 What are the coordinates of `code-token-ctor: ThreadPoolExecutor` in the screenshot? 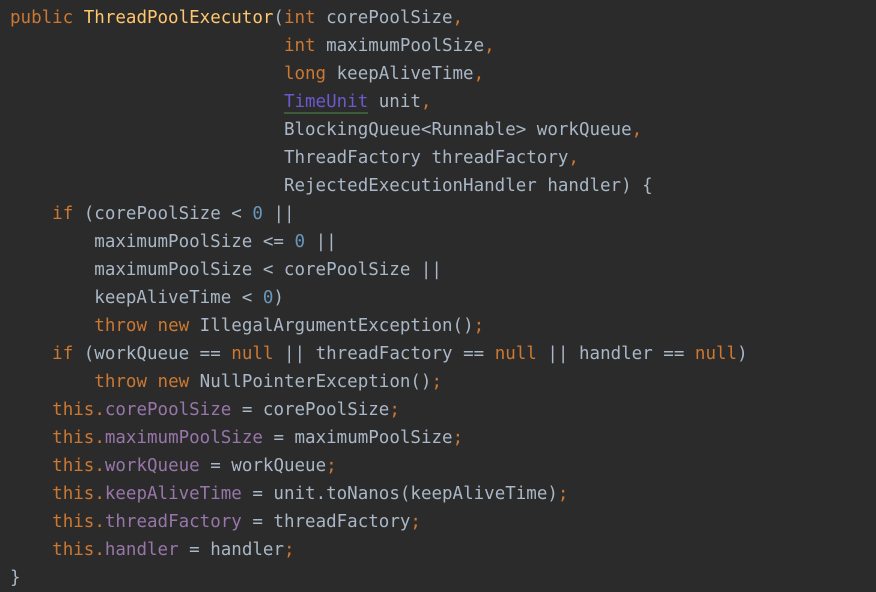 It's located at (178, 18).